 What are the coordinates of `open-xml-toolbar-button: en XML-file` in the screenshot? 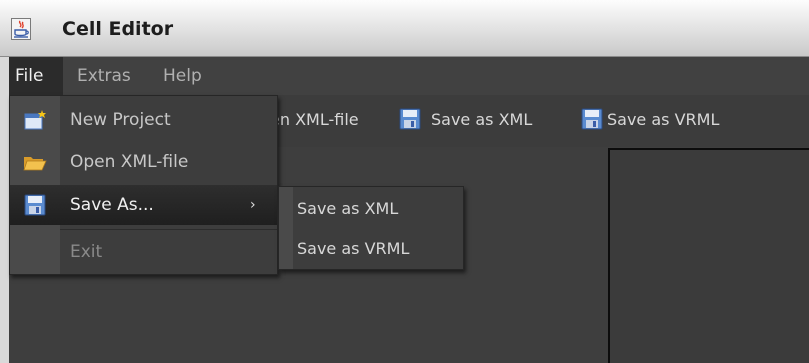 It's located at (314, 120).